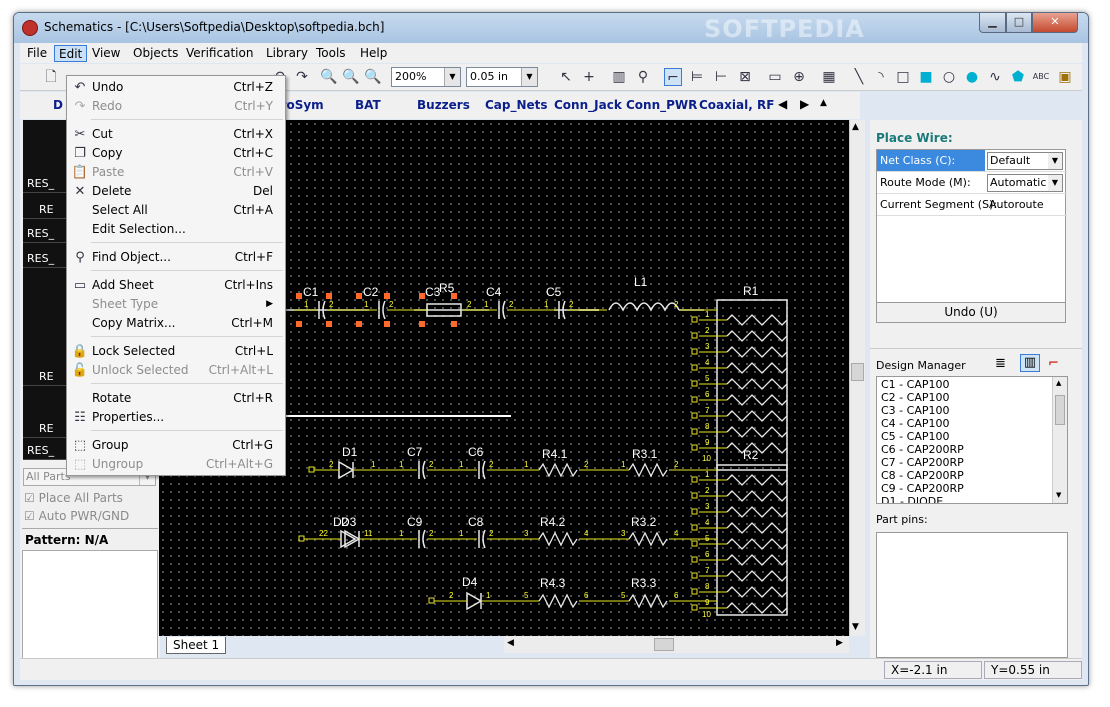  What do you see at coordinates (176, 191) in the screenshot?
I see `menu-item-delete: ✕ Delete Del` at bounding box center [176, 191].